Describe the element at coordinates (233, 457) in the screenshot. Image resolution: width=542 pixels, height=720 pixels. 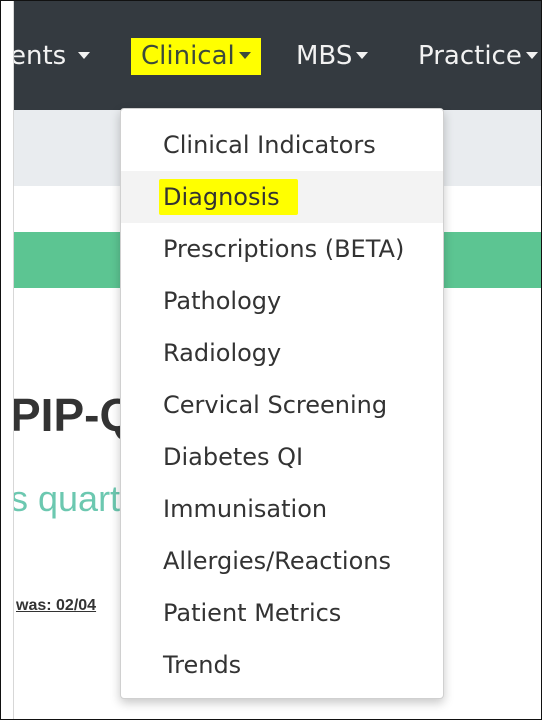
I see `menu-item-label: Diabetes QI` at that location.